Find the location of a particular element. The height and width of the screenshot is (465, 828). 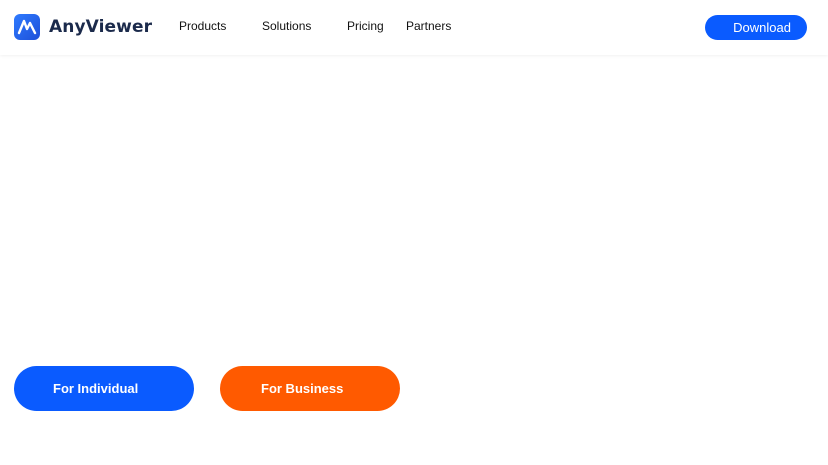

for-individual-label: For Individual is located at coordinates (96, 388).